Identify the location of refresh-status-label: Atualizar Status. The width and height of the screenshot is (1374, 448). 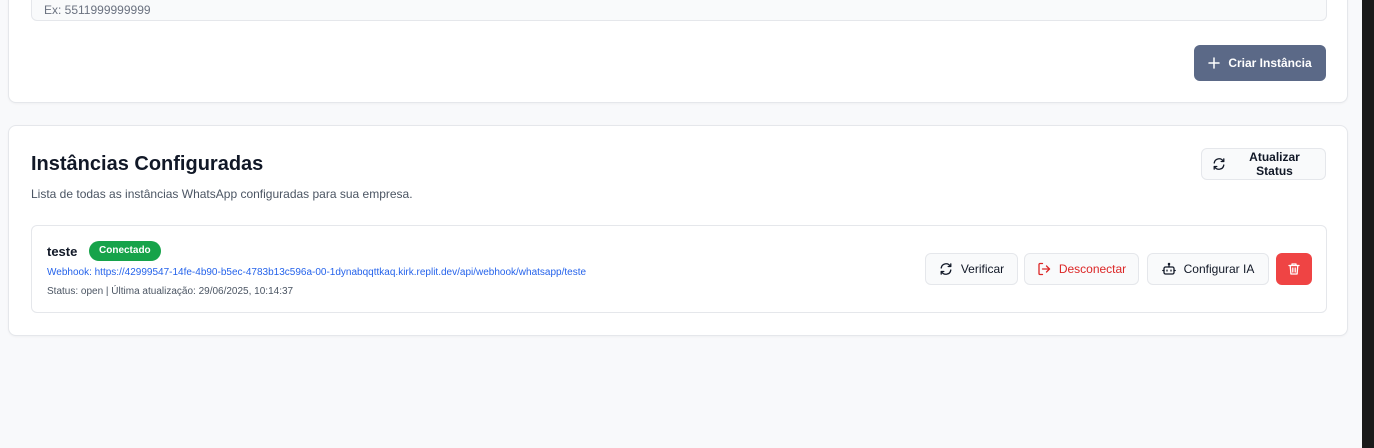
(1274, 164).